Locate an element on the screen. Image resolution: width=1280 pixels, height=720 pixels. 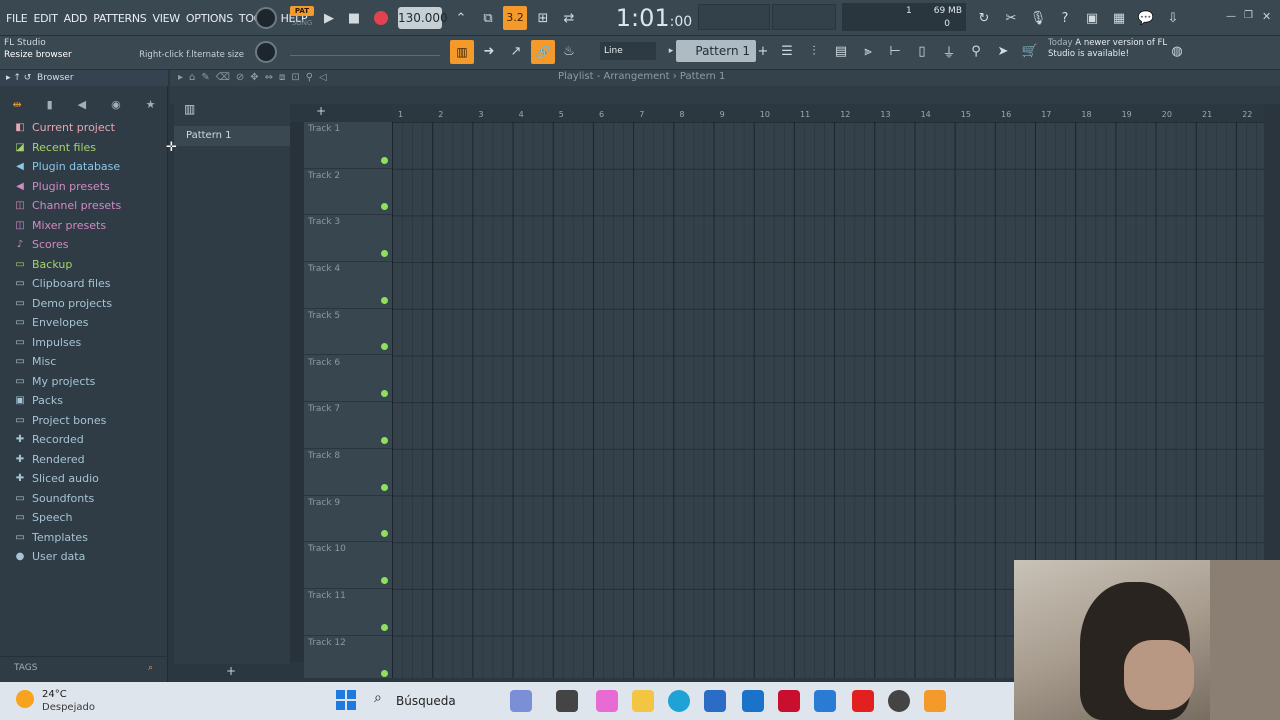
chat-icon: 💬 is located at coordinates (1146, 18).